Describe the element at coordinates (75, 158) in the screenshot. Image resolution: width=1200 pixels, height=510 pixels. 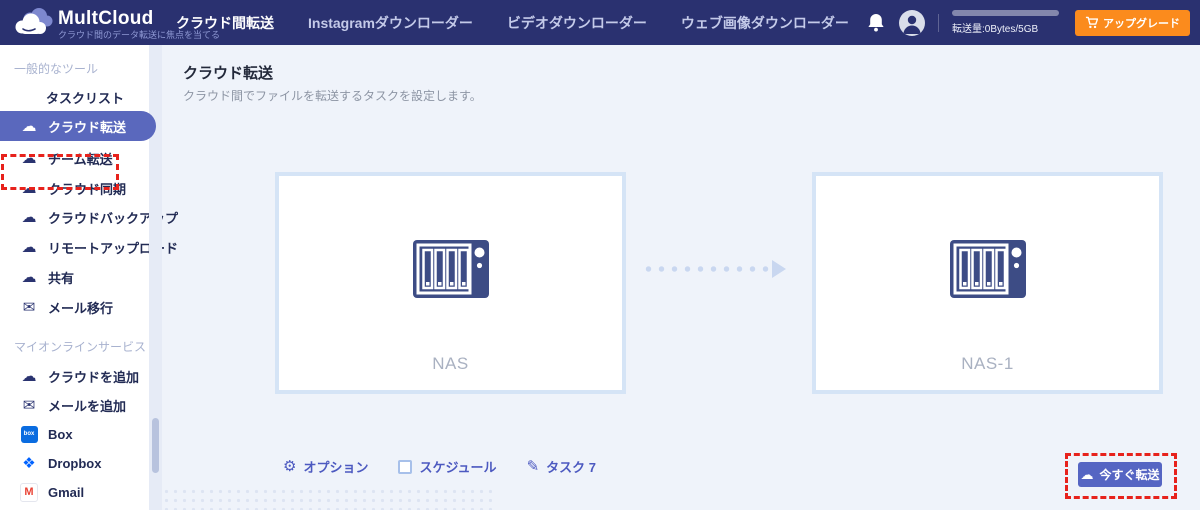
I see `sidebar-item-team-transfer: ☁ チーム転送` at that location.